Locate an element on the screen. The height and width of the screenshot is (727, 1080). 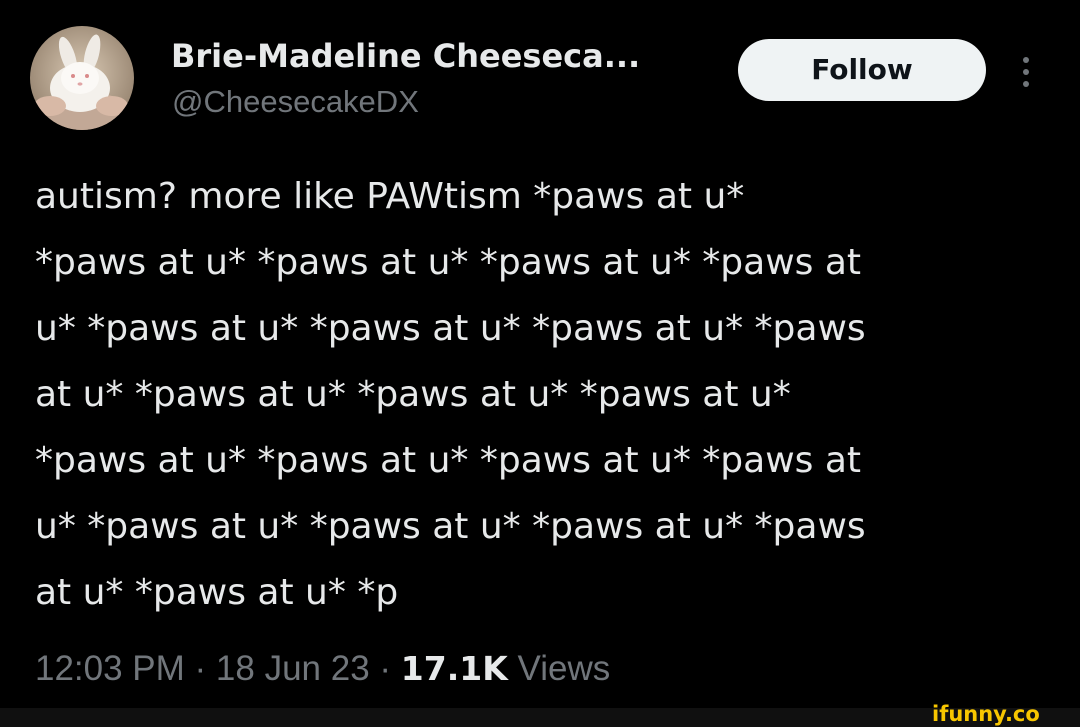
ifunny-logo-icon: ifunny.co is located at coordinates (986, 714).